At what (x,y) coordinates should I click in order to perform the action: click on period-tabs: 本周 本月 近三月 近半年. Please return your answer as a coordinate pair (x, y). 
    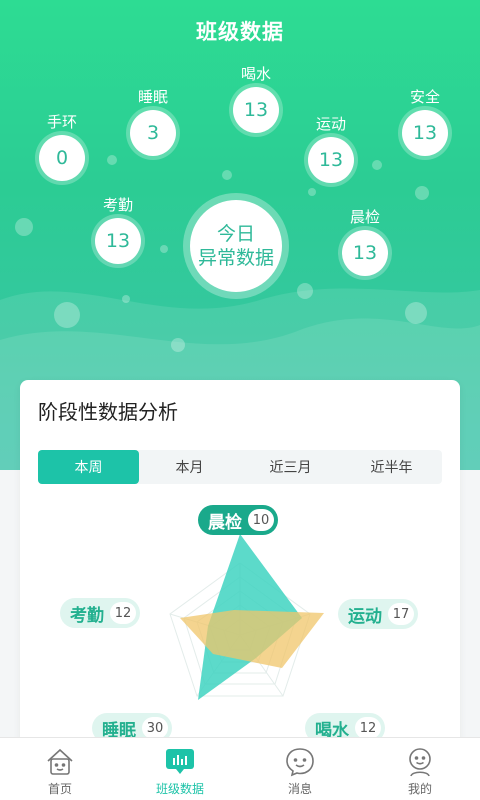
    Looking at the image, I should click on (240, 467).